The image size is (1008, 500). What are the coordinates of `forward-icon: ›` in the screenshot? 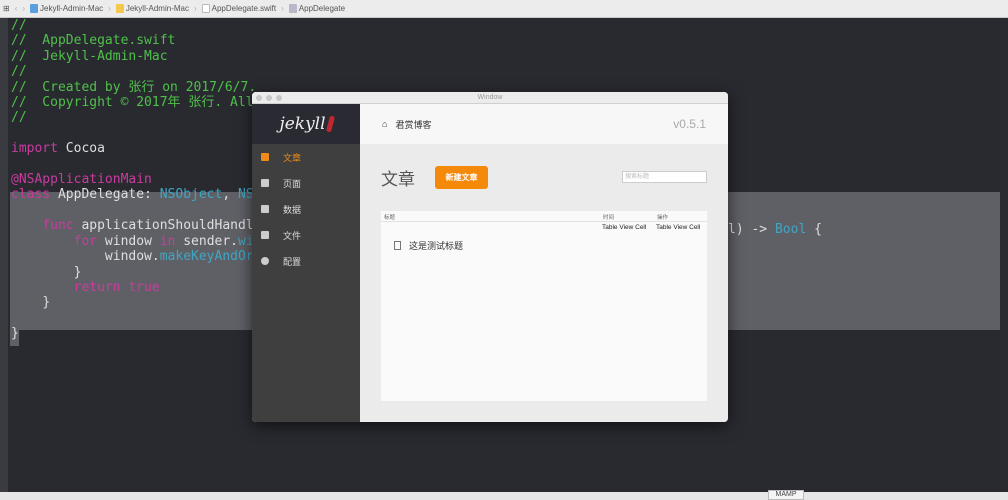 It's located at (23, 8).